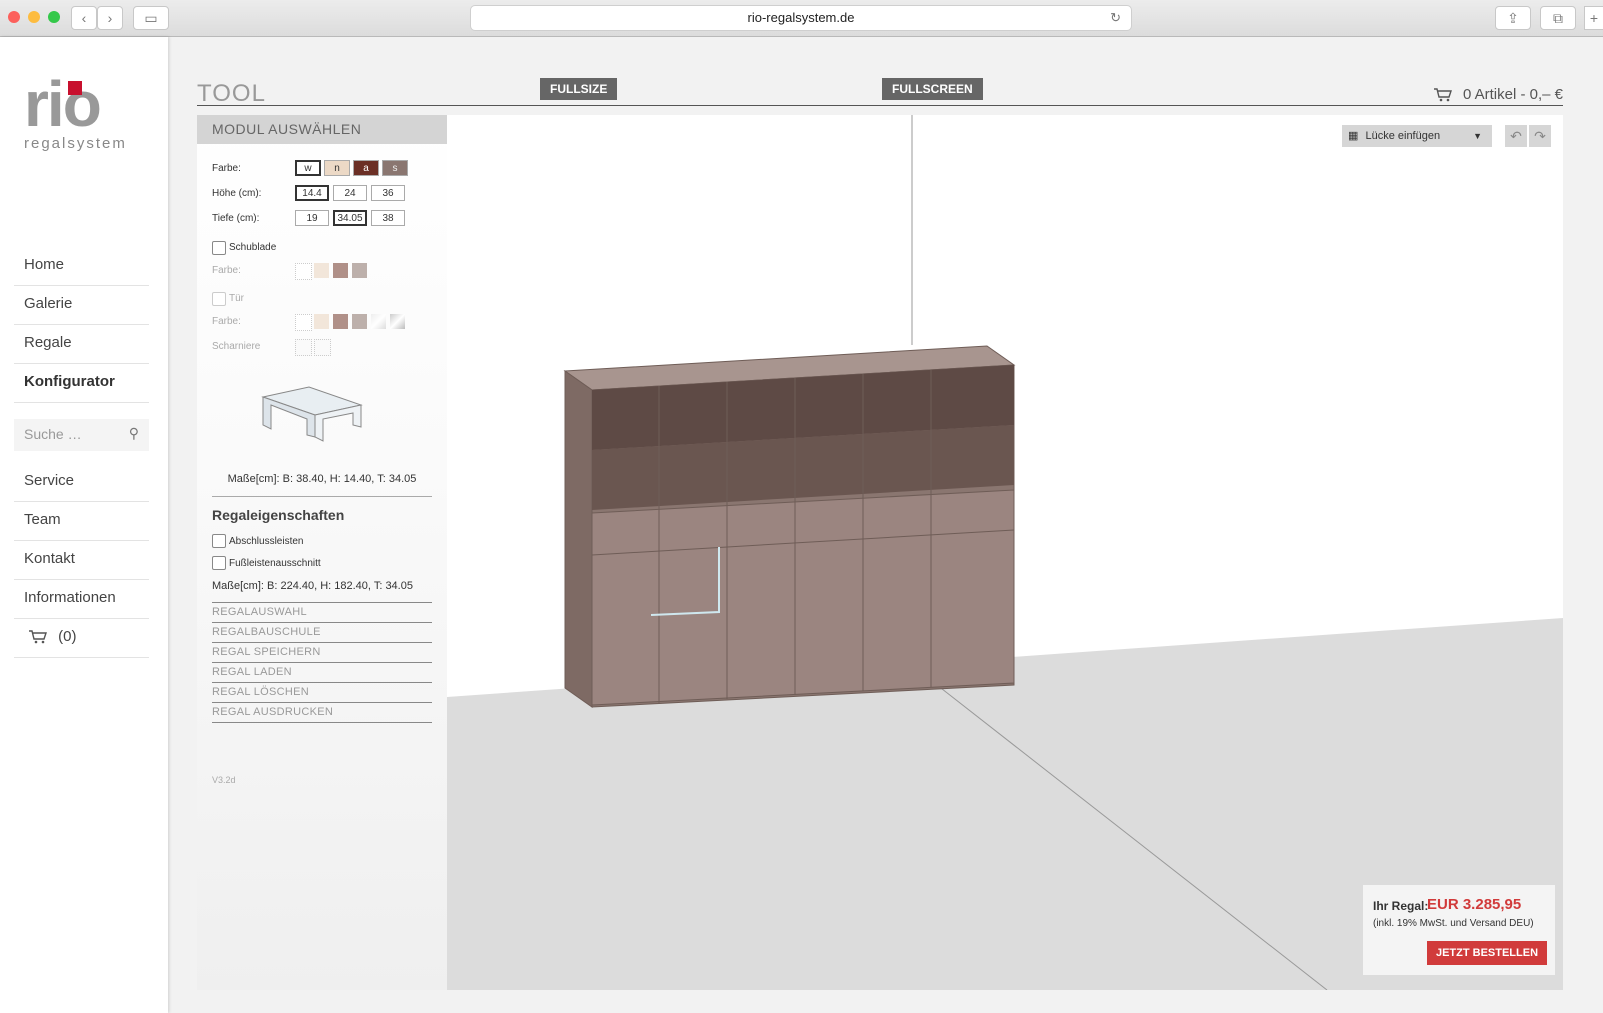 This screenshot has height=1013, width=1603. What do you see at coordinates (81, 344) in the screenshot?
I see `nav-item-regale: Regale` at bounding box center [81, 344].